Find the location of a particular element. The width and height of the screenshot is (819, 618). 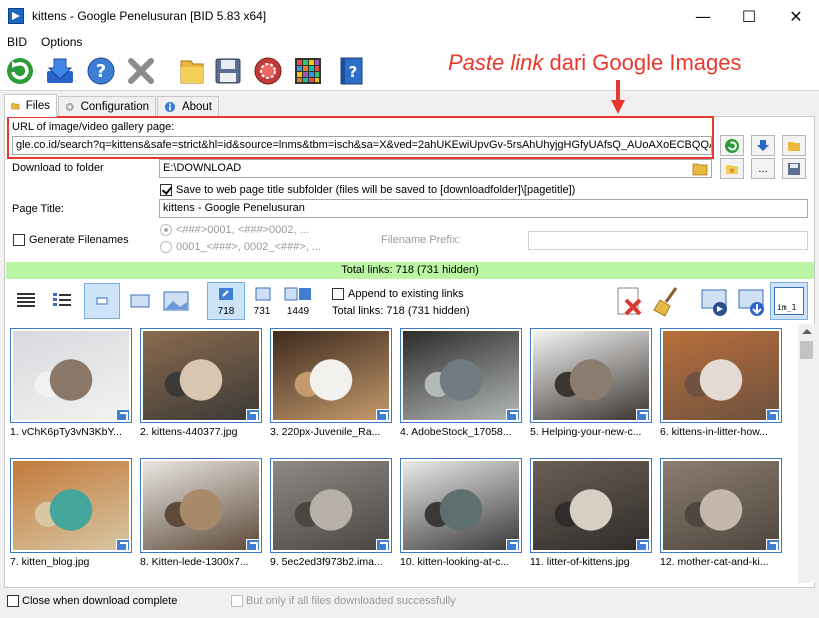

clear-list-icon is located at coordinates (629, 301).